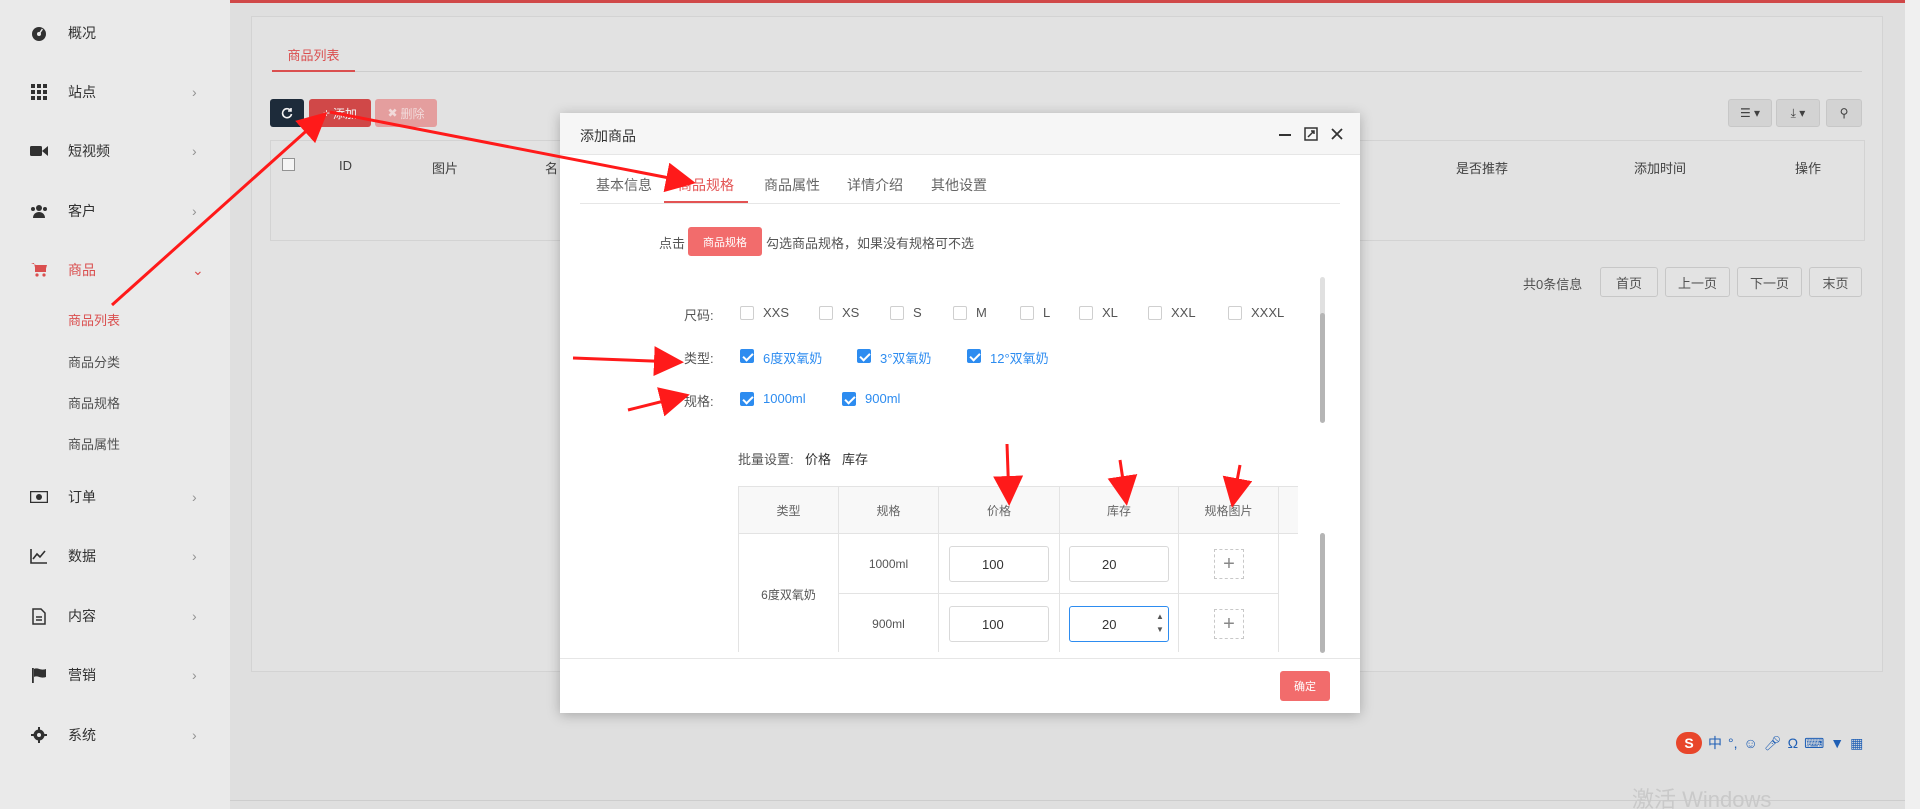 The height and width of the screenshot is (809, 1920). What do you see at coordinates (889, 564) in the screenshot?
I see `grid-cell-spec: 1000ml` at bounding box center [889, 564].